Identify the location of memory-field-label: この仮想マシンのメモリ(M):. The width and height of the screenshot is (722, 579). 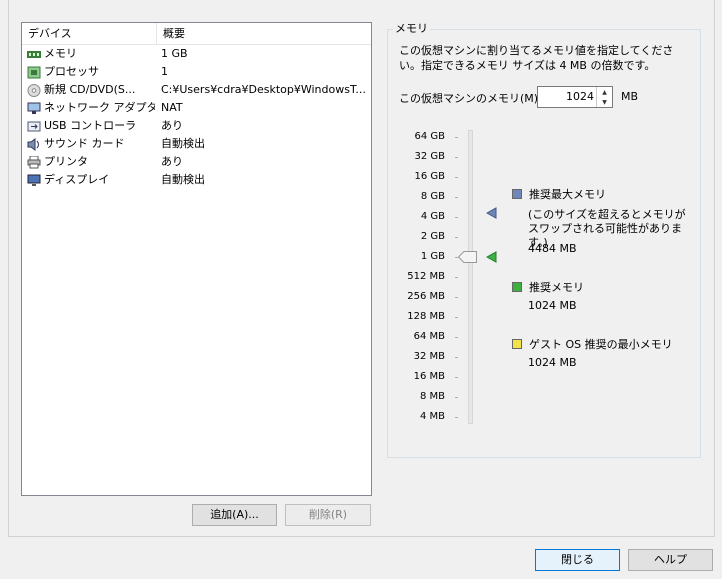
(470, 98).